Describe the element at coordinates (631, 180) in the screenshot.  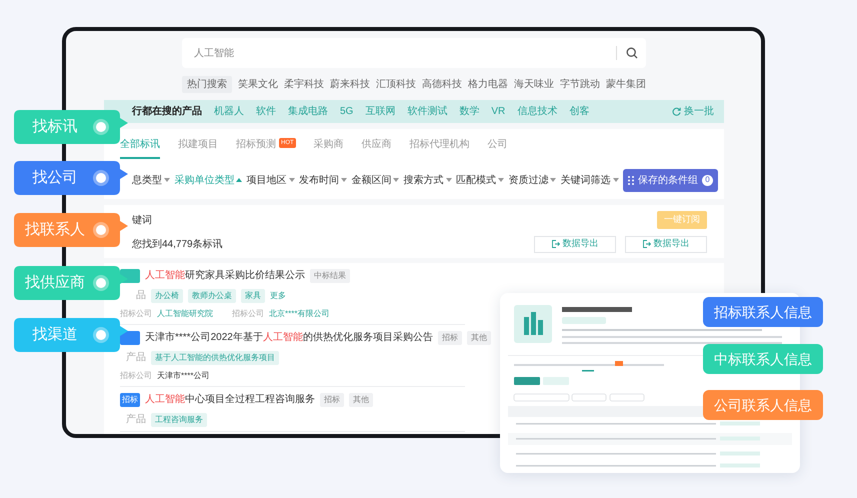
I see `grid-icon` at that location.